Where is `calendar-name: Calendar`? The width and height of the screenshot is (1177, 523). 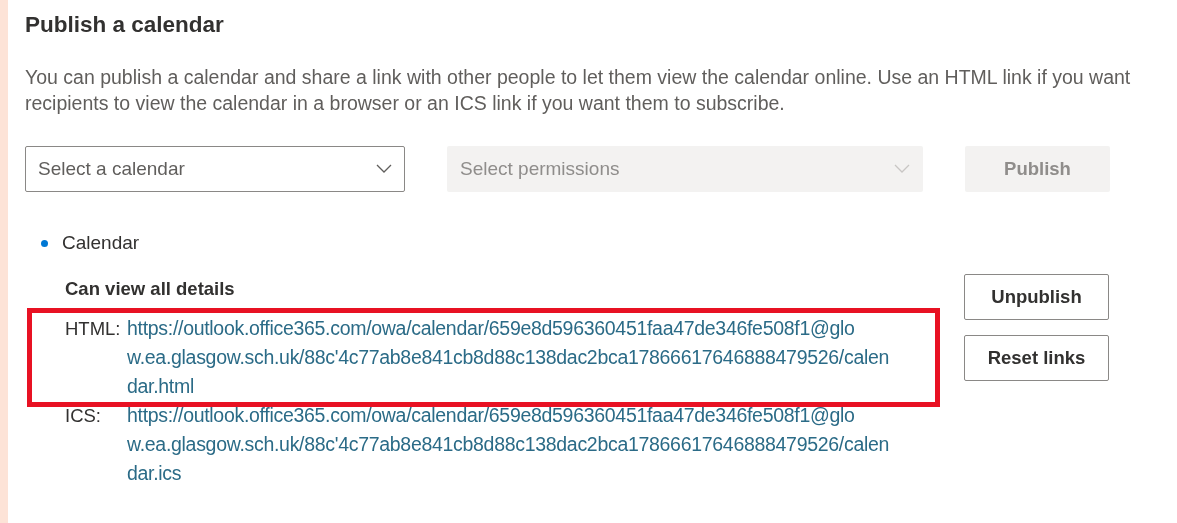 calendar-name: Calendar is located at coordinates (101, 243).